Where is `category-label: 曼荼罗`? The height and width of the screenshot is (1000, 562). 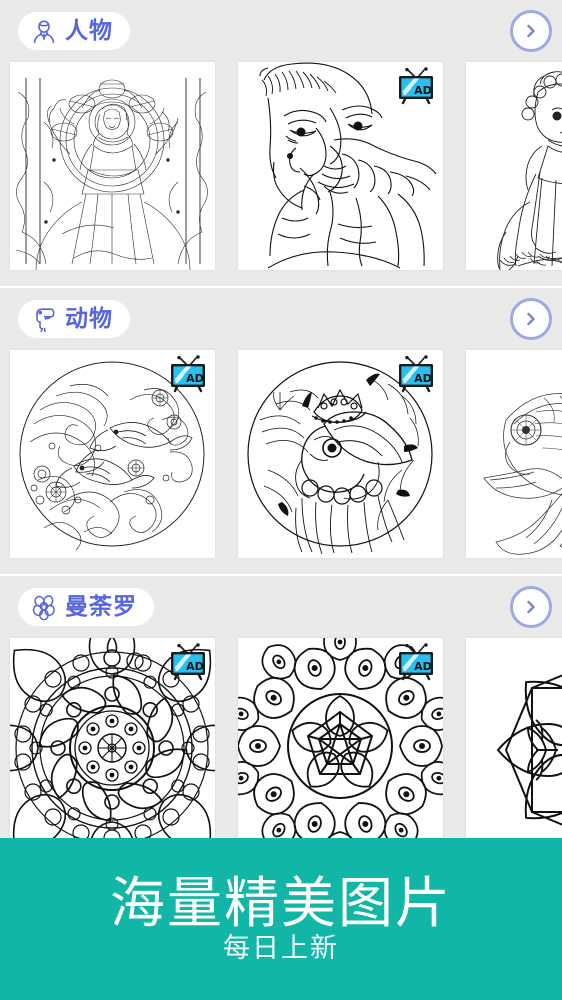 category-label: 曼荼罗 is located at coordinates (101, 606).